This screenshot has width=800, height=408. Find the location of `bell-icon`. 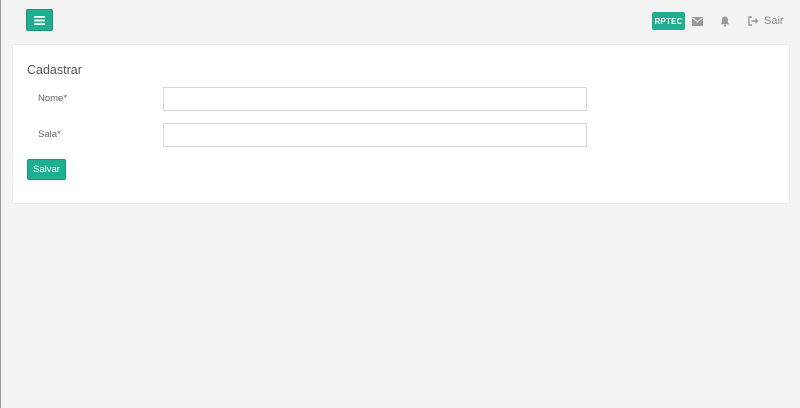

bell-icon is located at coordinates (725, 21).